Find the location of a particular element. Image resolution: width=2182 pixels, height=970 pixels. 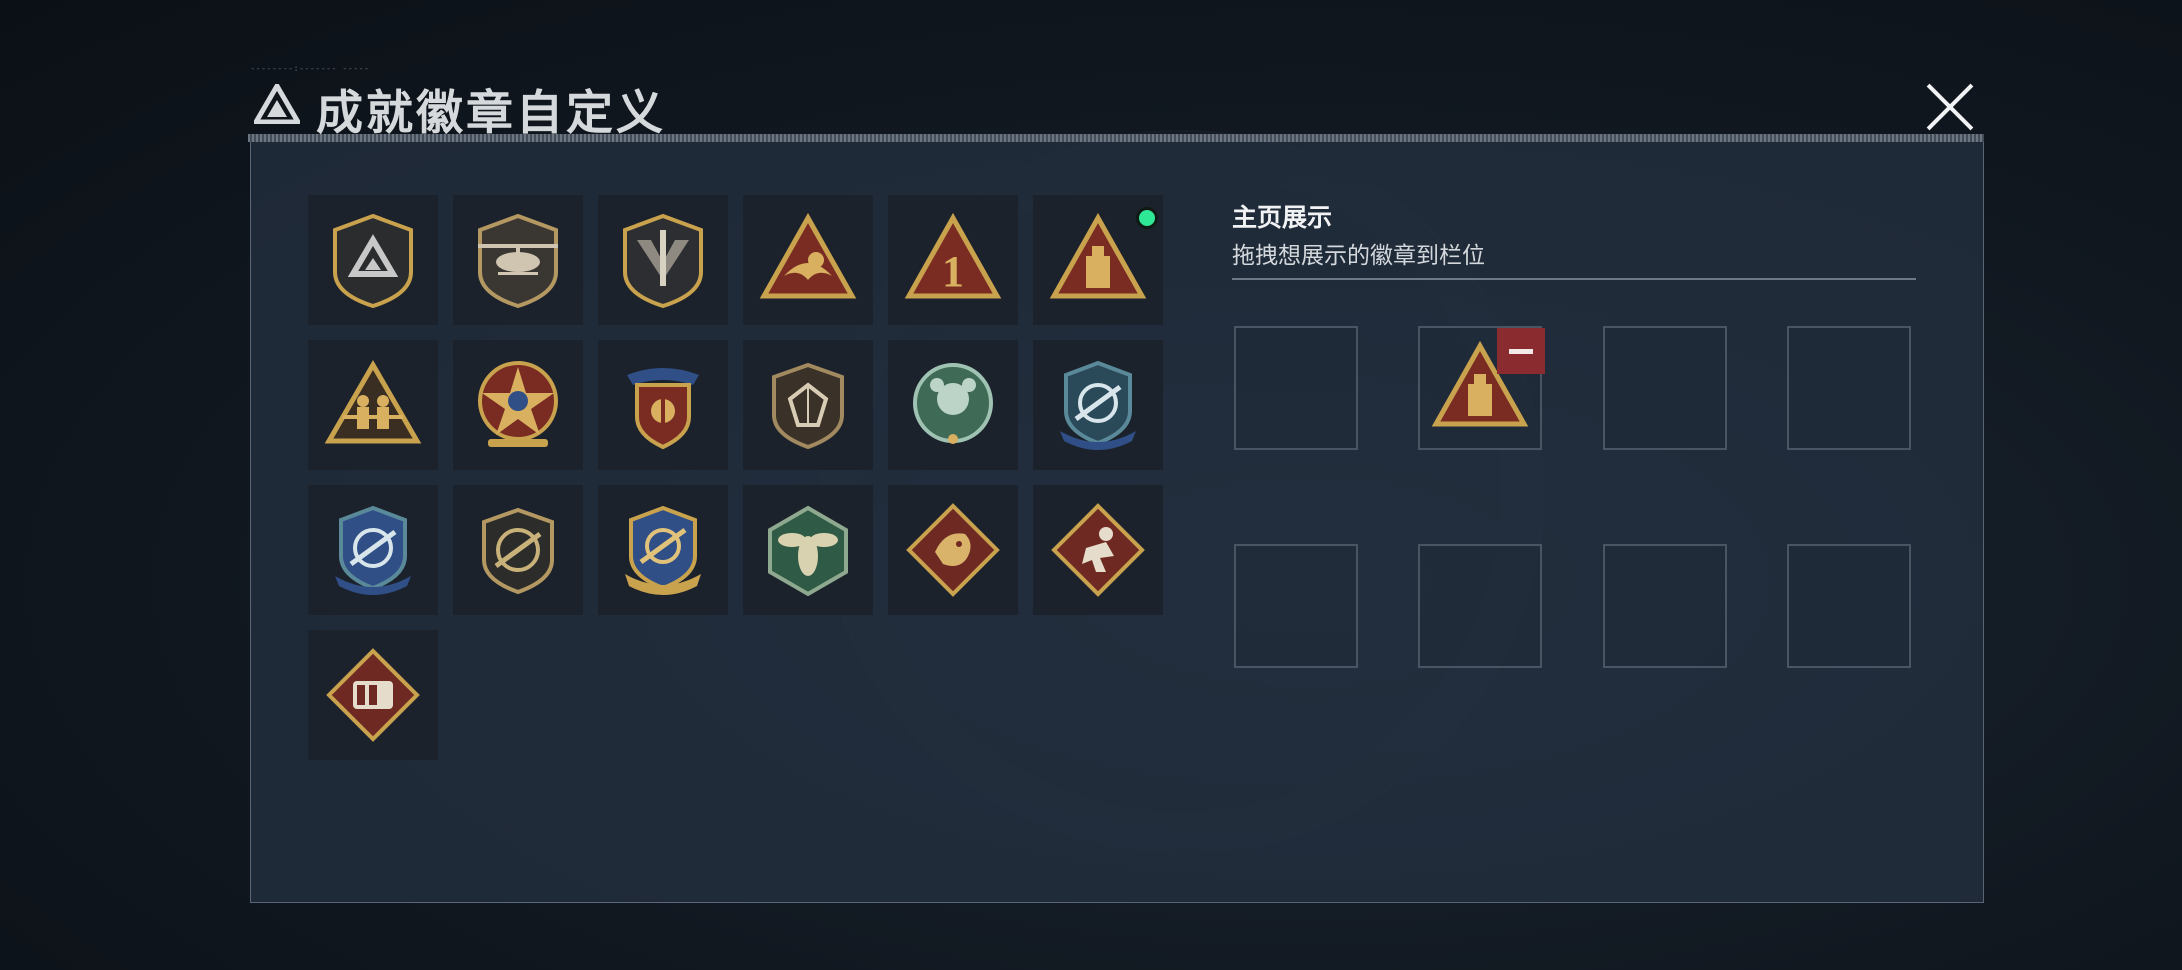

winged-shield-icon is located at coordinates (663, 409).